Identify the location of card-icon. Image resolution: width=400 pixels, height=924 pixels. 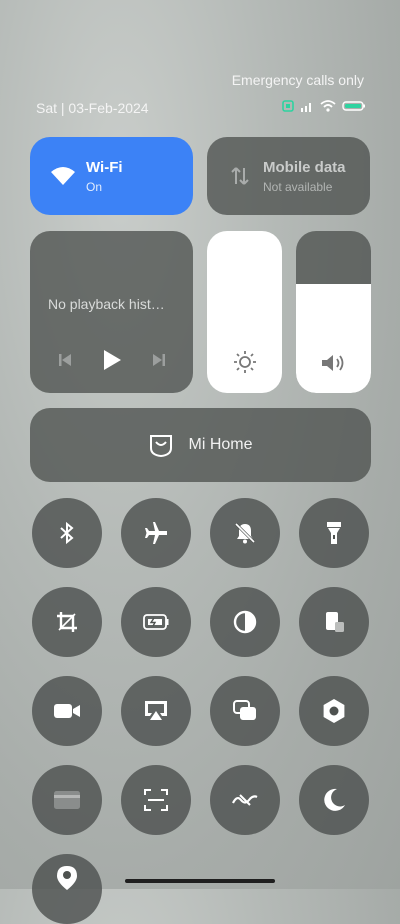
(67, 800).